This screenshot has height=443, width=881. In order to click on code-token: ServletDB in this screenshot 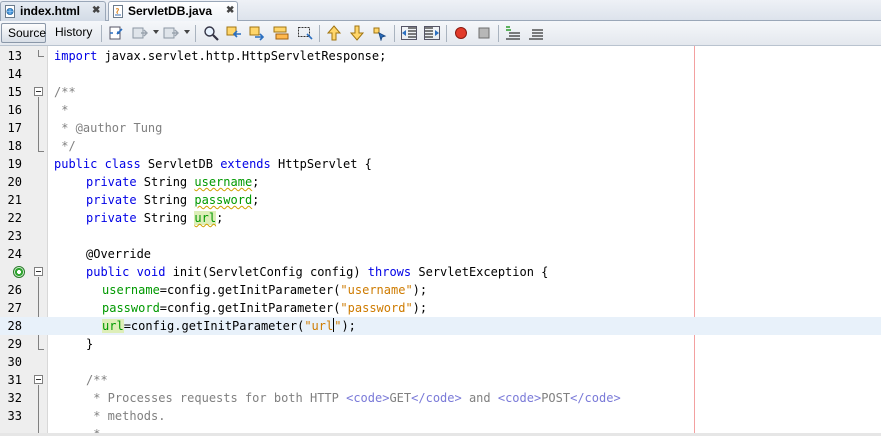, I will do `click(180, 164)`.